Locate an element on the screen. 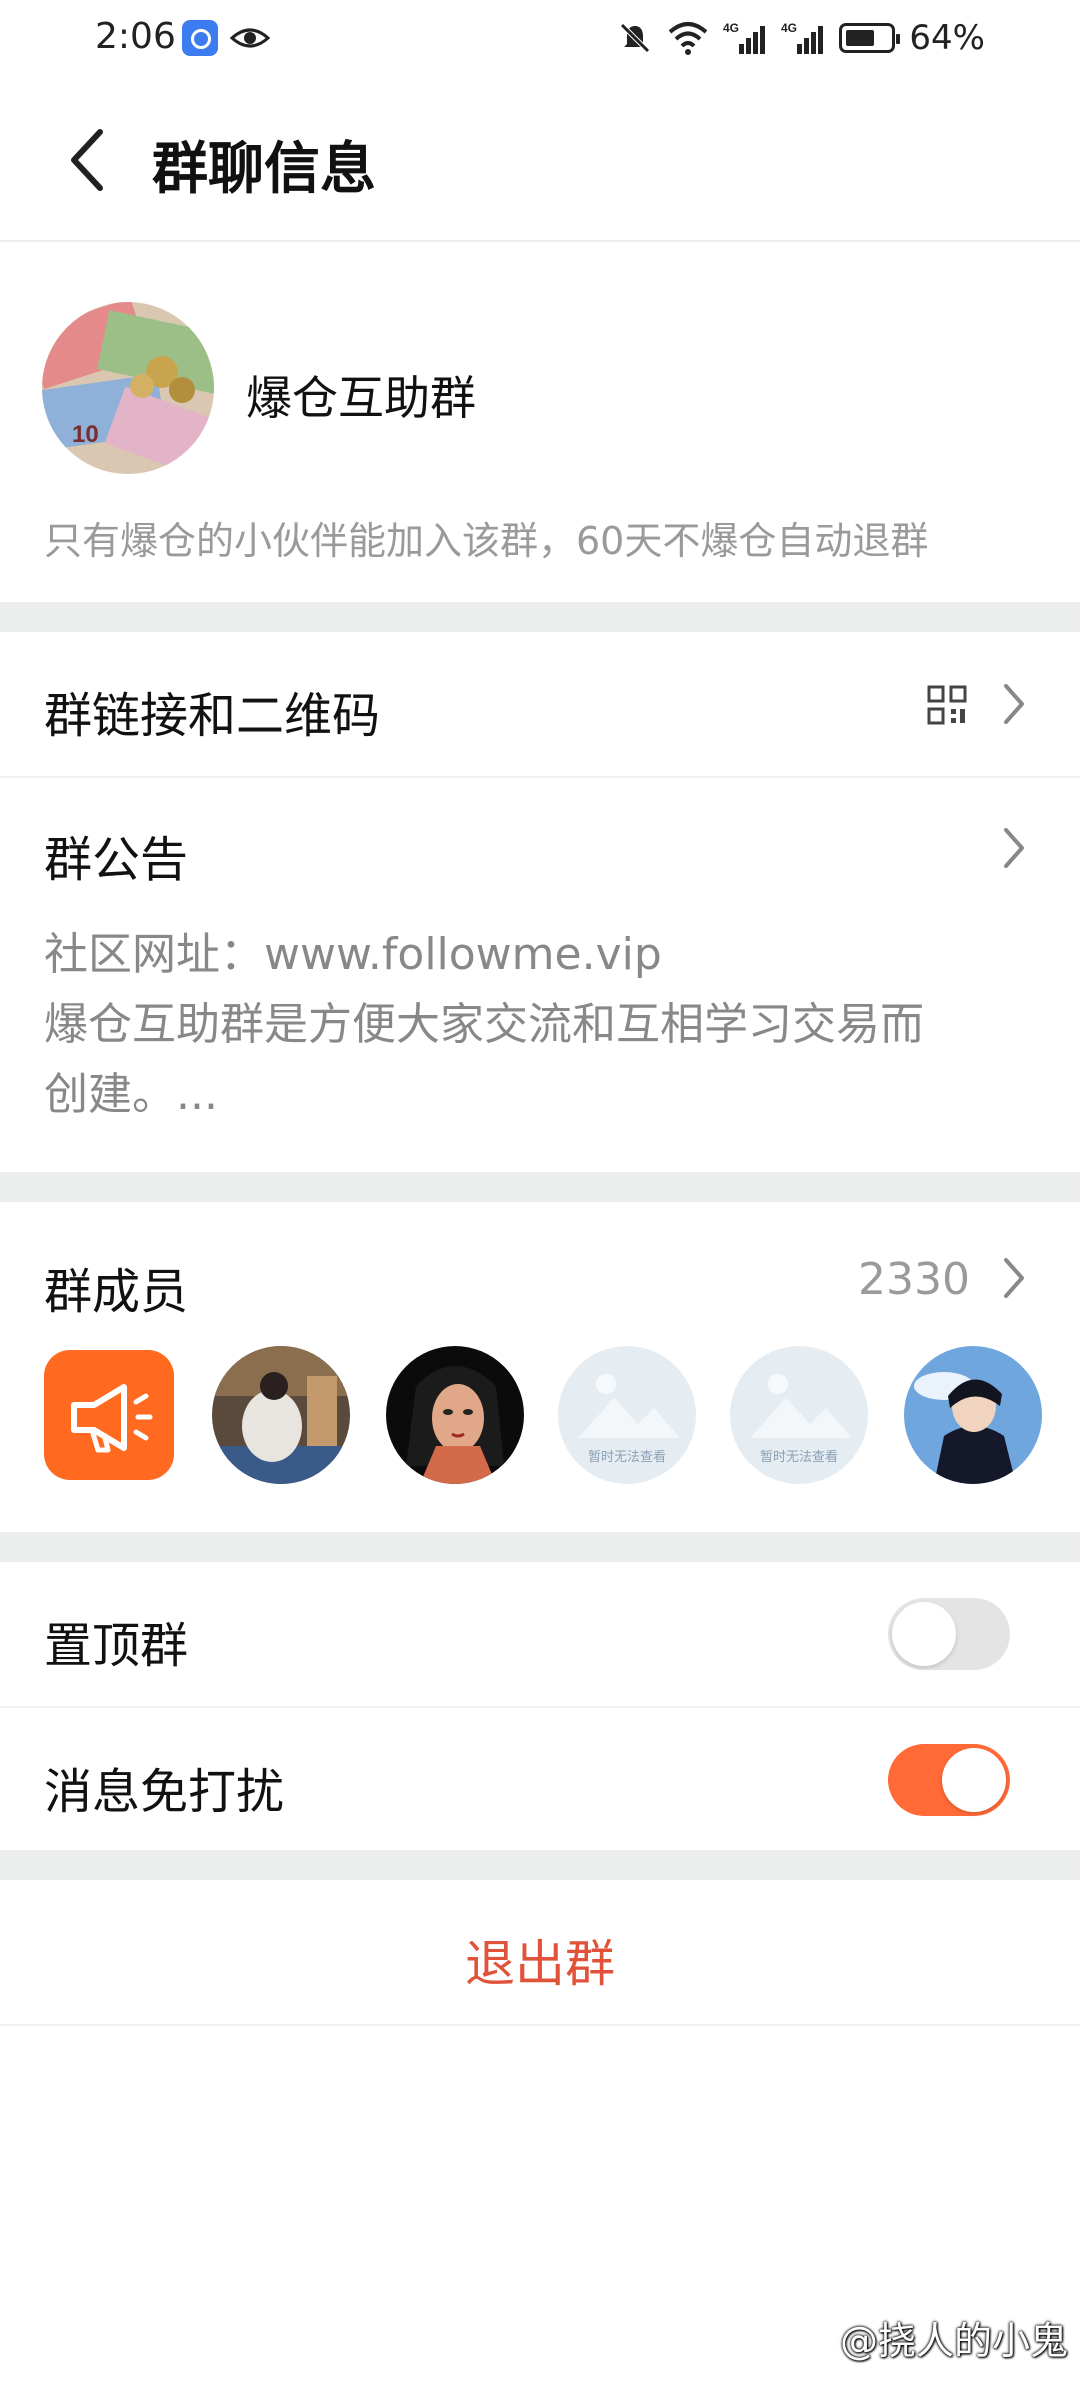 The image size is (1080, 2400). header: 群聊信息 is located at coordinates (540, 161).